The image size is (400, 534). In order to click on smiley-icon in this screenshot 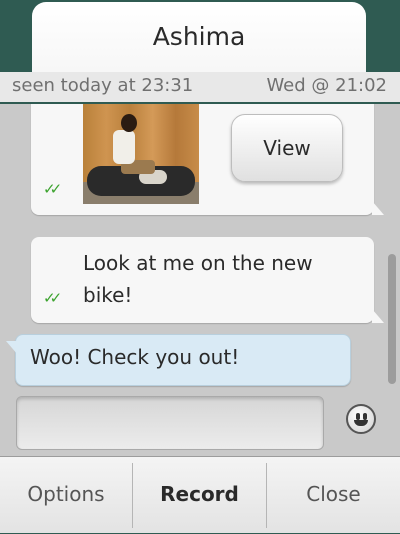, I will do `click(361, 419)`.